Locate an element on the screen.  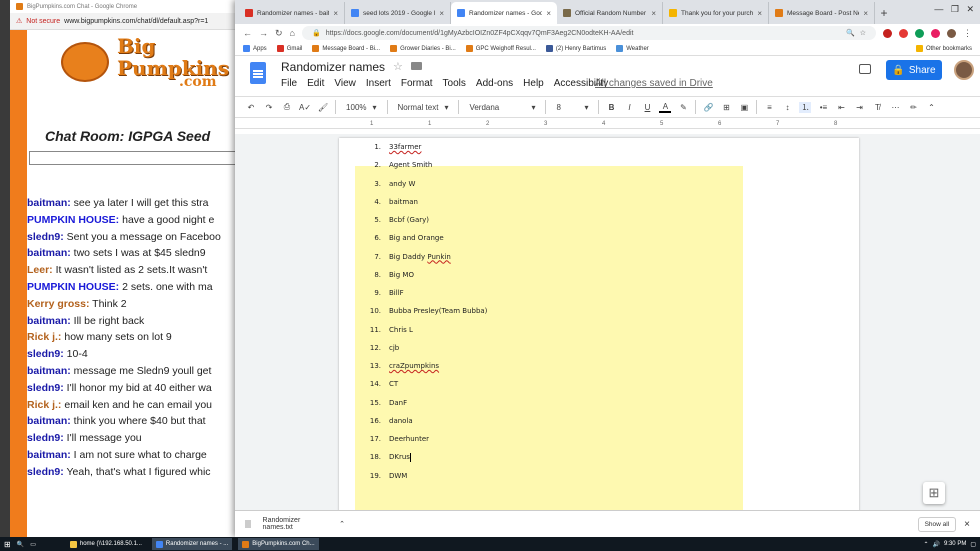
style-select: Normal text ▾ is located at coordinates (423, 107).